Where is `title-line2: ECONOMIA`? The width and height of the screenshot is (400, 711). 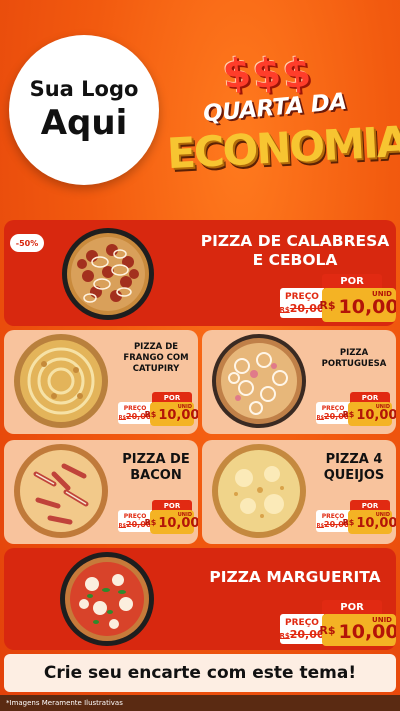 title-line2: ECONOMIA is located at coordinates (282, 147).